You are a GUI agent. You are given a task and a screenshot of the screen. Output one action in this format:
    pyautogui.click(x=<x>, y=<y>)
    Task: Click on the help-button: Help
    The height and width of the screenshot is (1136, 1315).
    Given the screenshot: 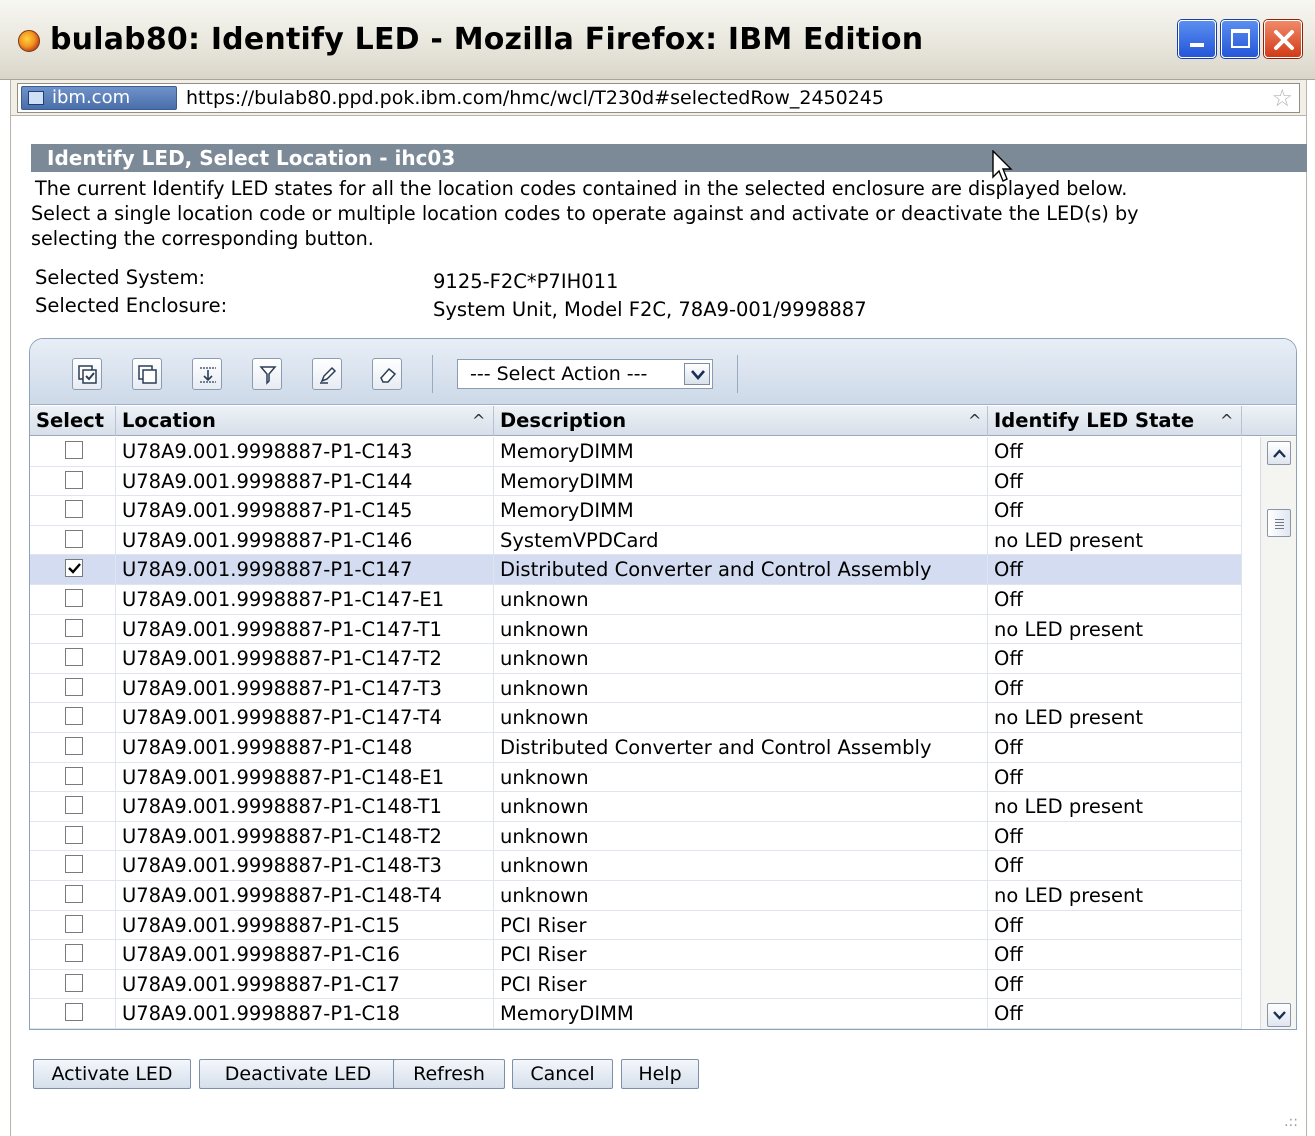 What is the action you would take?
    pyautogui.click(x=660, y=1074)
    